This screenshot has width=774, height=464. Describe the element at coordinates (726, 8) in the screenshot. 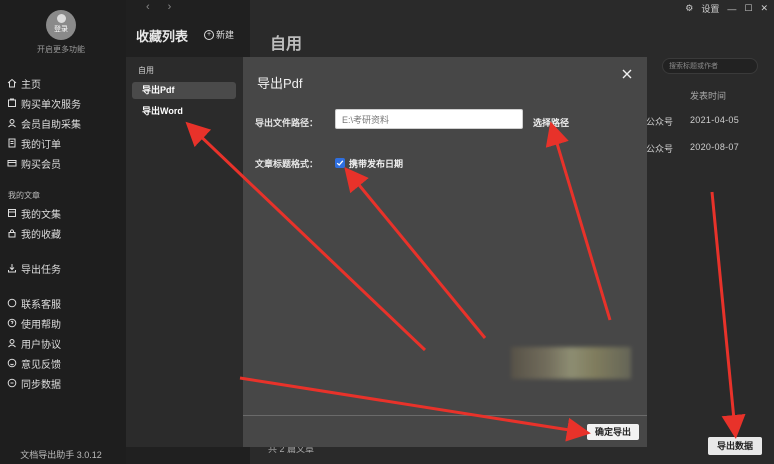

I see `window-controls: ⚙ 设置 — ☐ ✕` at that location.